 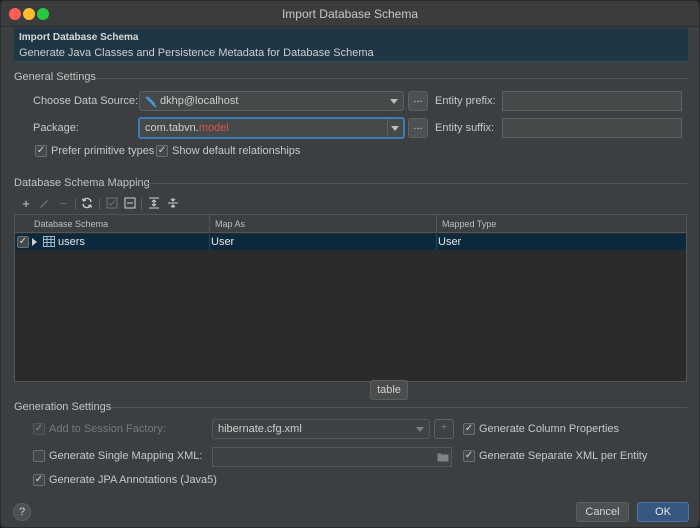 What do you see at coordinates (592, 128) in the screenshot?
I see `entity-suffix-field` at bounding box center [592, 128].